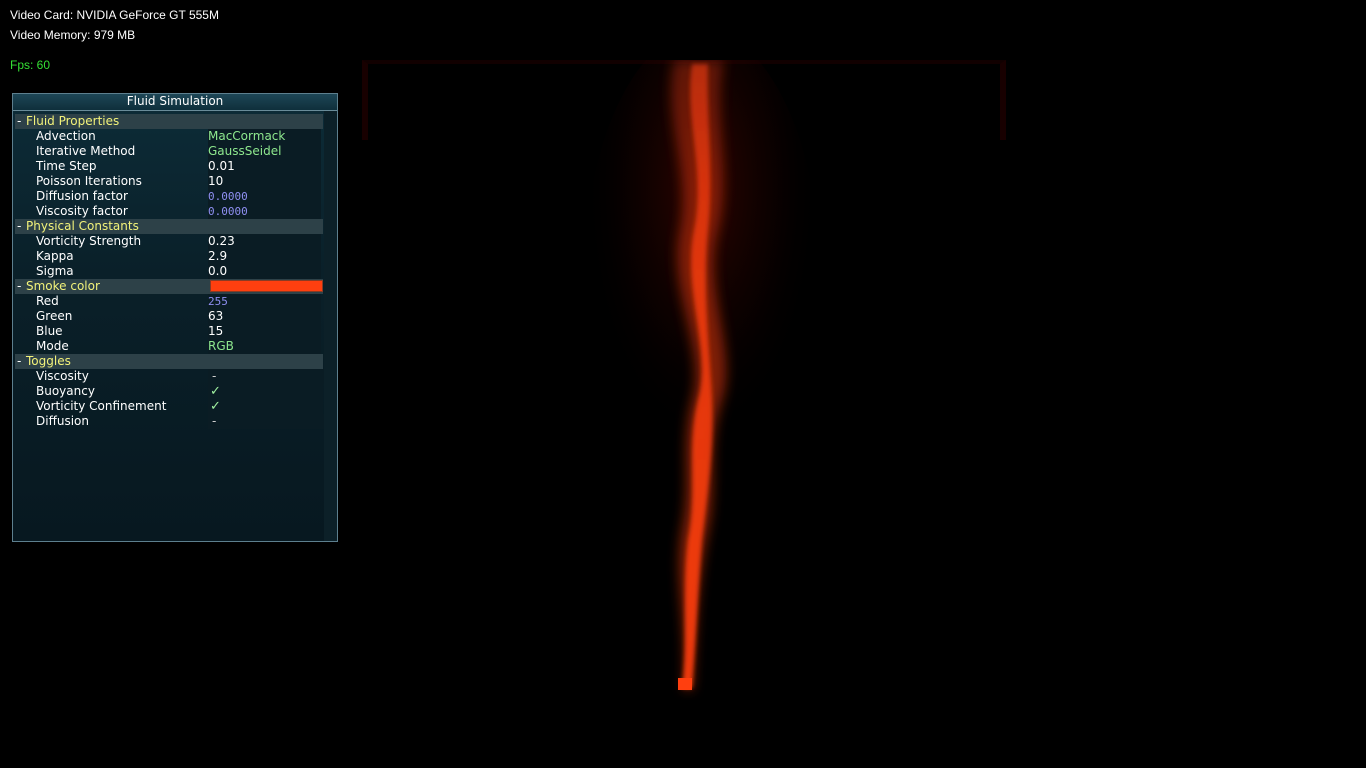 The width and height of the screenshot is (1366, 768). What do you see at coordinates (266, 286) in the screenshot?
I see `smoke-color-swatch` at bounding box center [266, 286].